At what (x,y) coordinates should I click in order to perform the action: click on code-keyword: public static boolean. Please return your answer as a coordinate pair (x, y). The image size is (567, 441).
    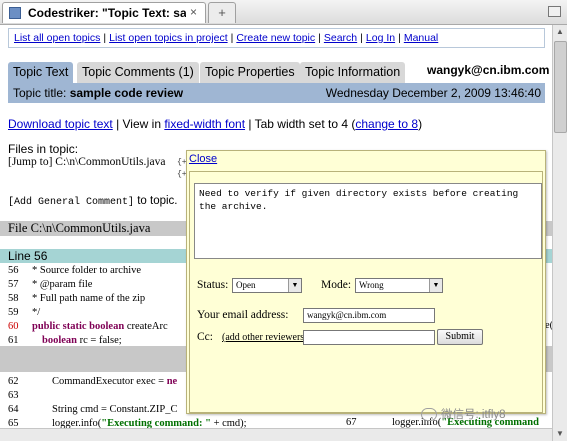
    Looking at the image, I should click on (78, 326).